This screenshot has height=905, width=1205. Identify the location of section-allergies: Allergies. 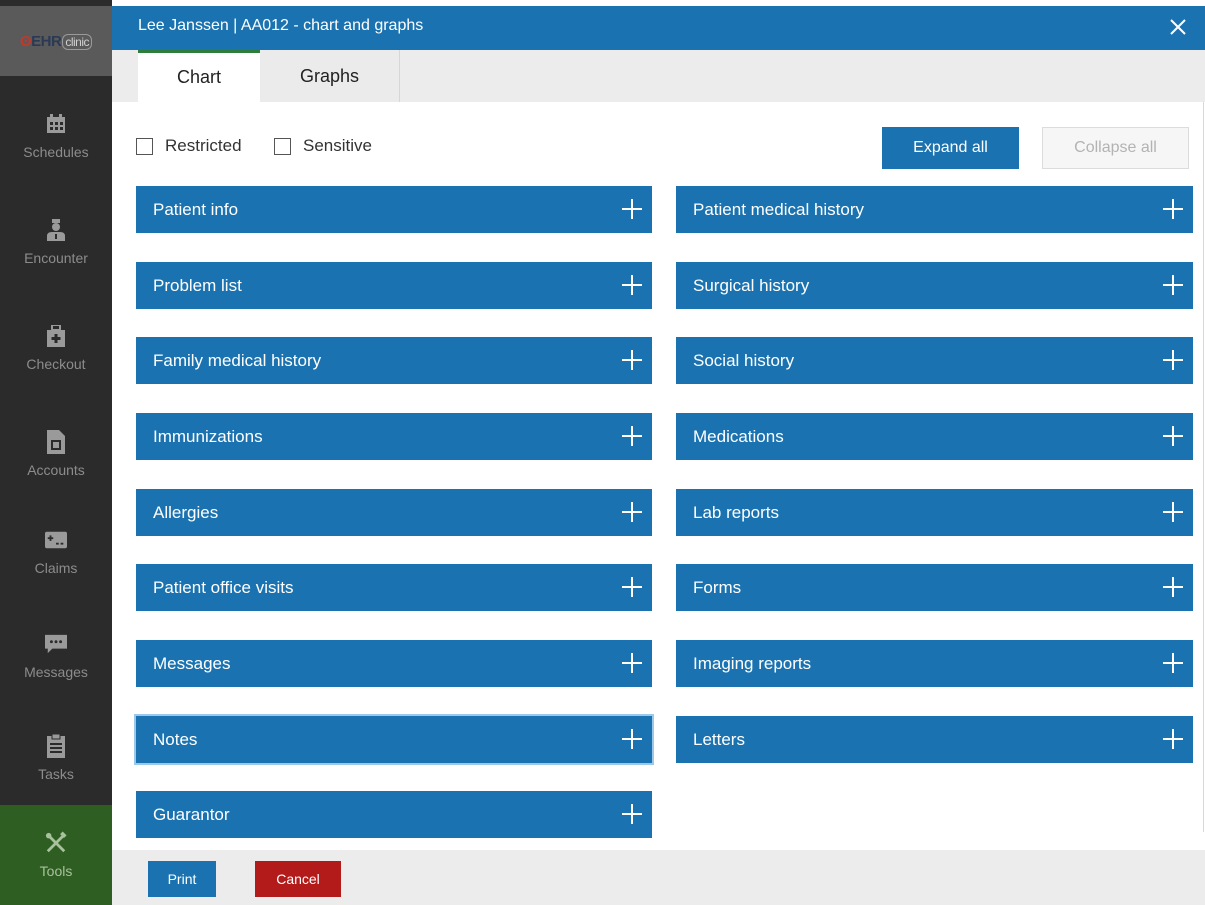
(394, 512).